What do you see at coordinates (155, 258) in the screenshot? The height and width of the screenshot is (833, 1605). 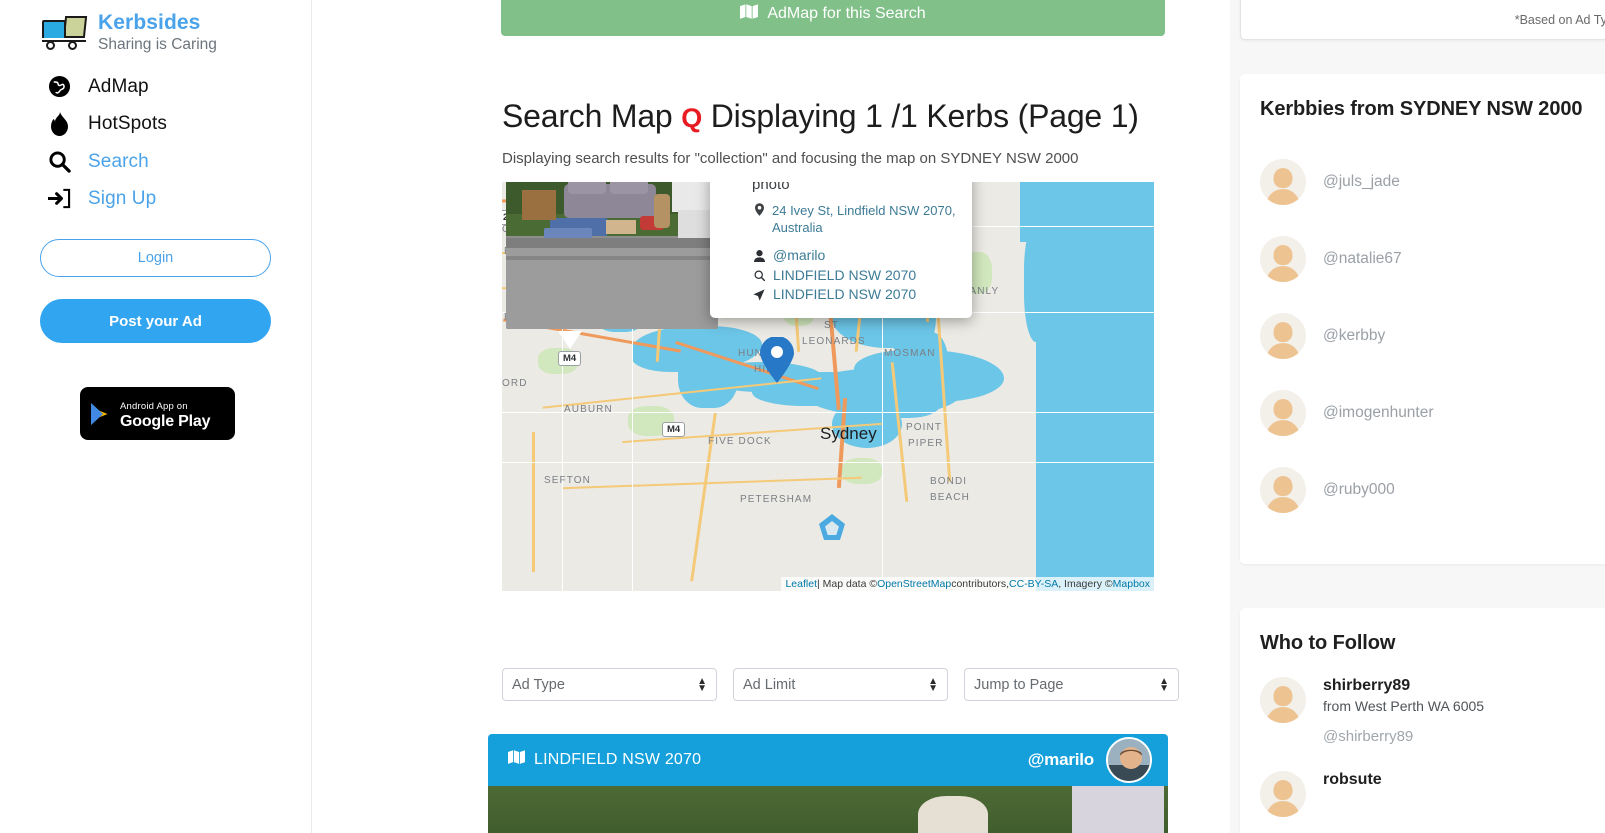 I see `login-button: Login` at bounding box center [155, 258].